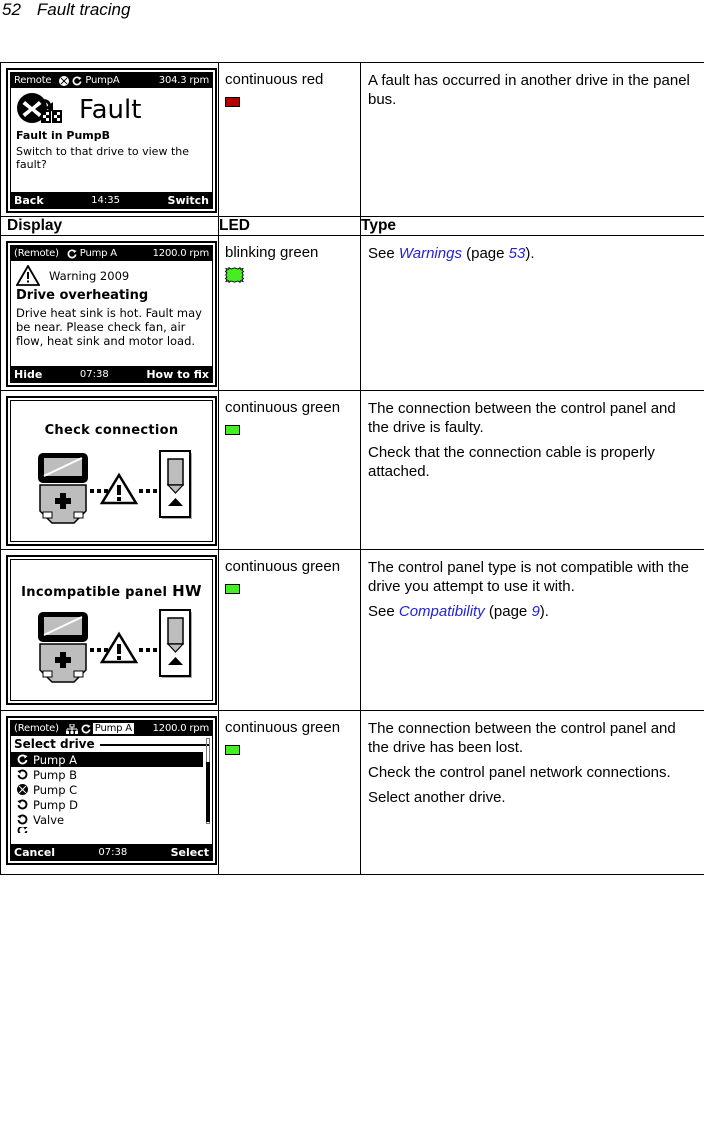 This screenshot has height=1142, width=704. What do you see at coordinates (107, 804) in the screenshot?
I see `list-item: Pump D` at bounding box center [107, 804].